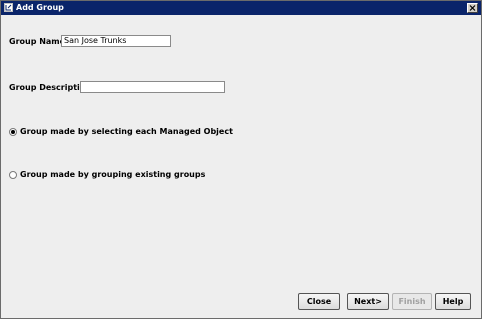  Describe the element at coordinates (152, 87) in the screenshot. I see `group-description-field` at that location.